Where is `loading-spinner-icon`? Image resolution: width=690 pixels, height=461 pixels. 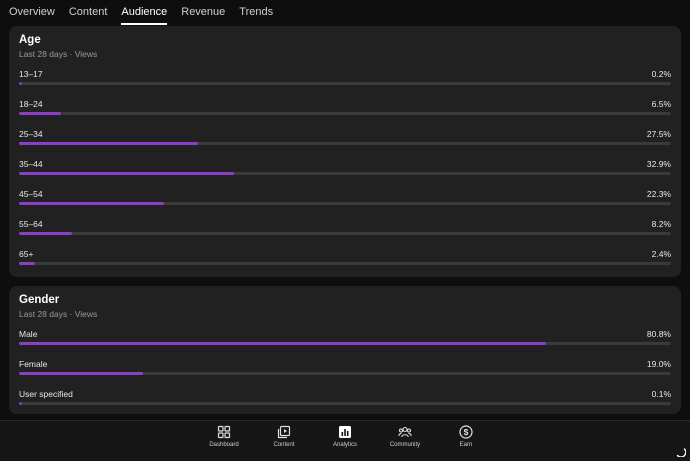
loading-spinner-icon is located at coordinates (681, 452).